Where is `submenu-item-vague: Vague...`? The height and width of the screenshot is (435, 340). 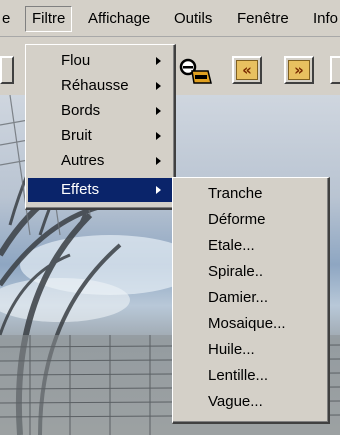
submenu-item-vague: Vague... is located at coordinates (250, 402).